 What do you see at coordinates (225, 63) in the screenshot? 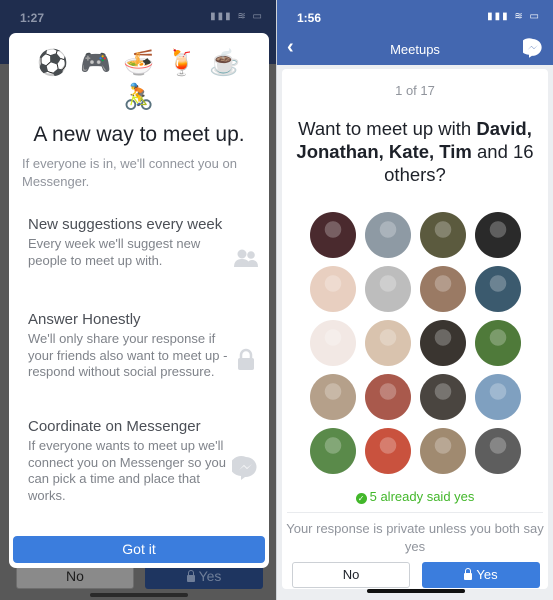
I see `coffee-icon: ☕` at bounding box center [225, 63].